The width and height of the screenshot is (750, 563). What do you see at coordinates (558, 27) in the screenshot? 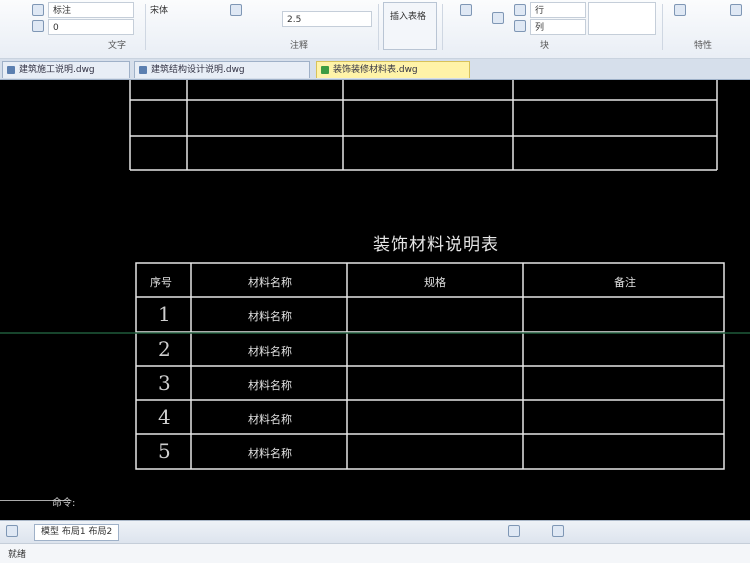
I see `column-field: 列` at bounding box center [558, 27].